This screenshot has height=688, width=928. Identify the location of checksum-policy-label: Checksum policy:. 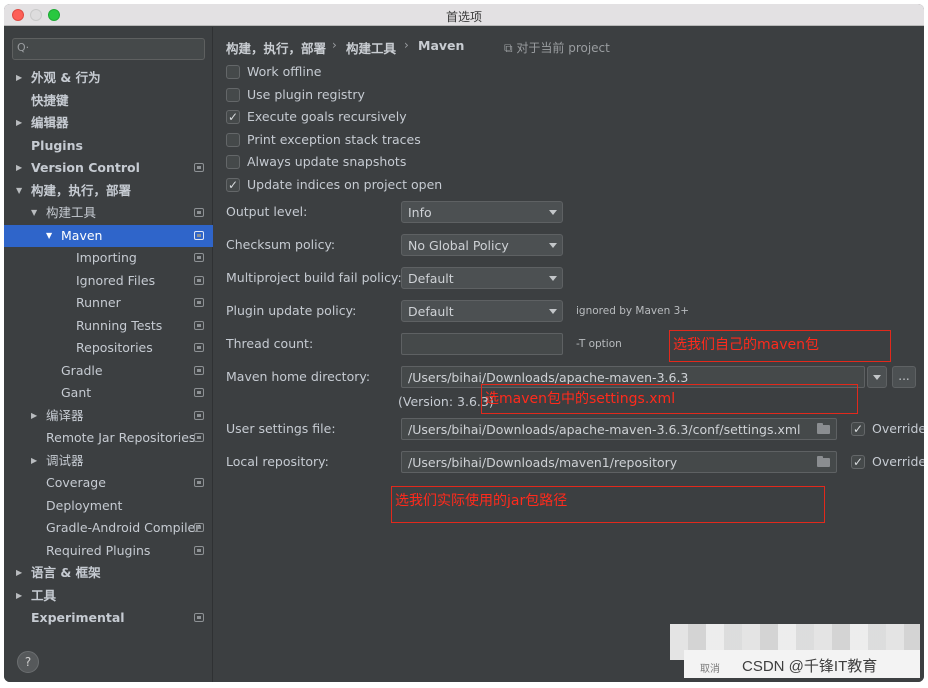
(281, 244).